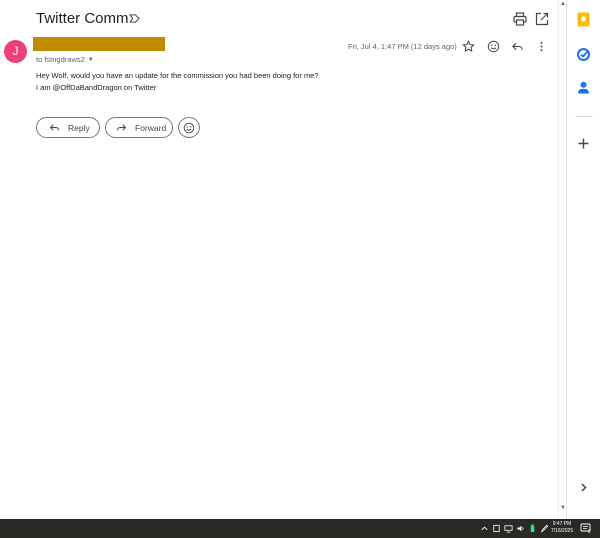 The image size is (600, 538). Describe the element at coordinates (562, 259) in the screenshot. I see `scrollbar: ▲ ▼` at that location.